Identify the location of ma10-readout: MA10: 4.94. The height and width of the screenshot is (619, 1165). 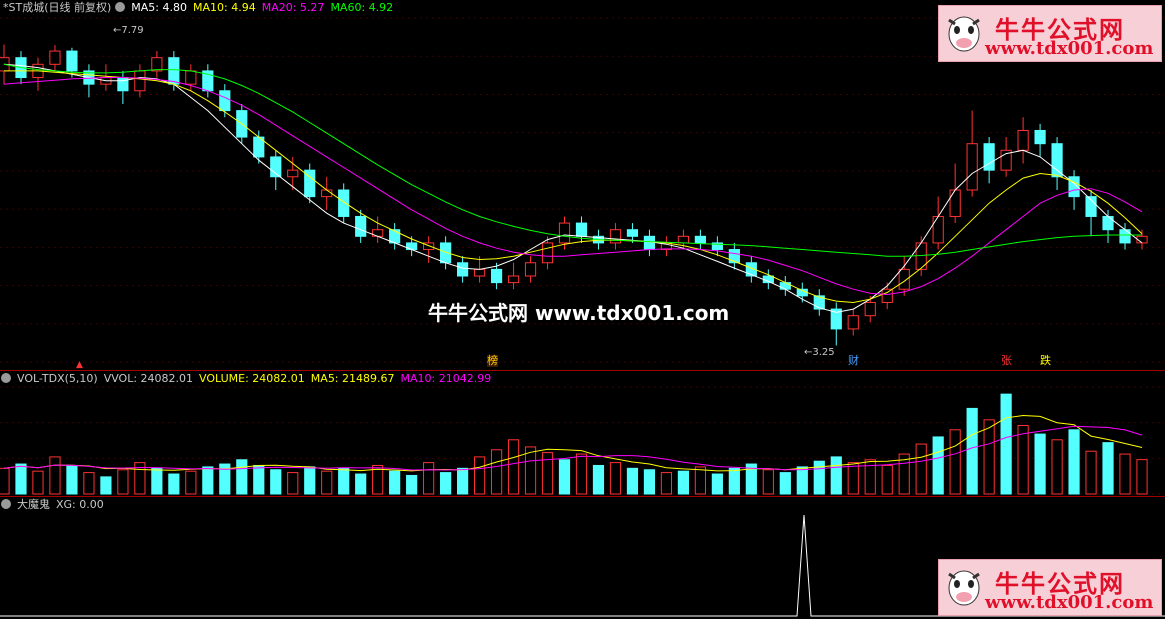
(224, 7).